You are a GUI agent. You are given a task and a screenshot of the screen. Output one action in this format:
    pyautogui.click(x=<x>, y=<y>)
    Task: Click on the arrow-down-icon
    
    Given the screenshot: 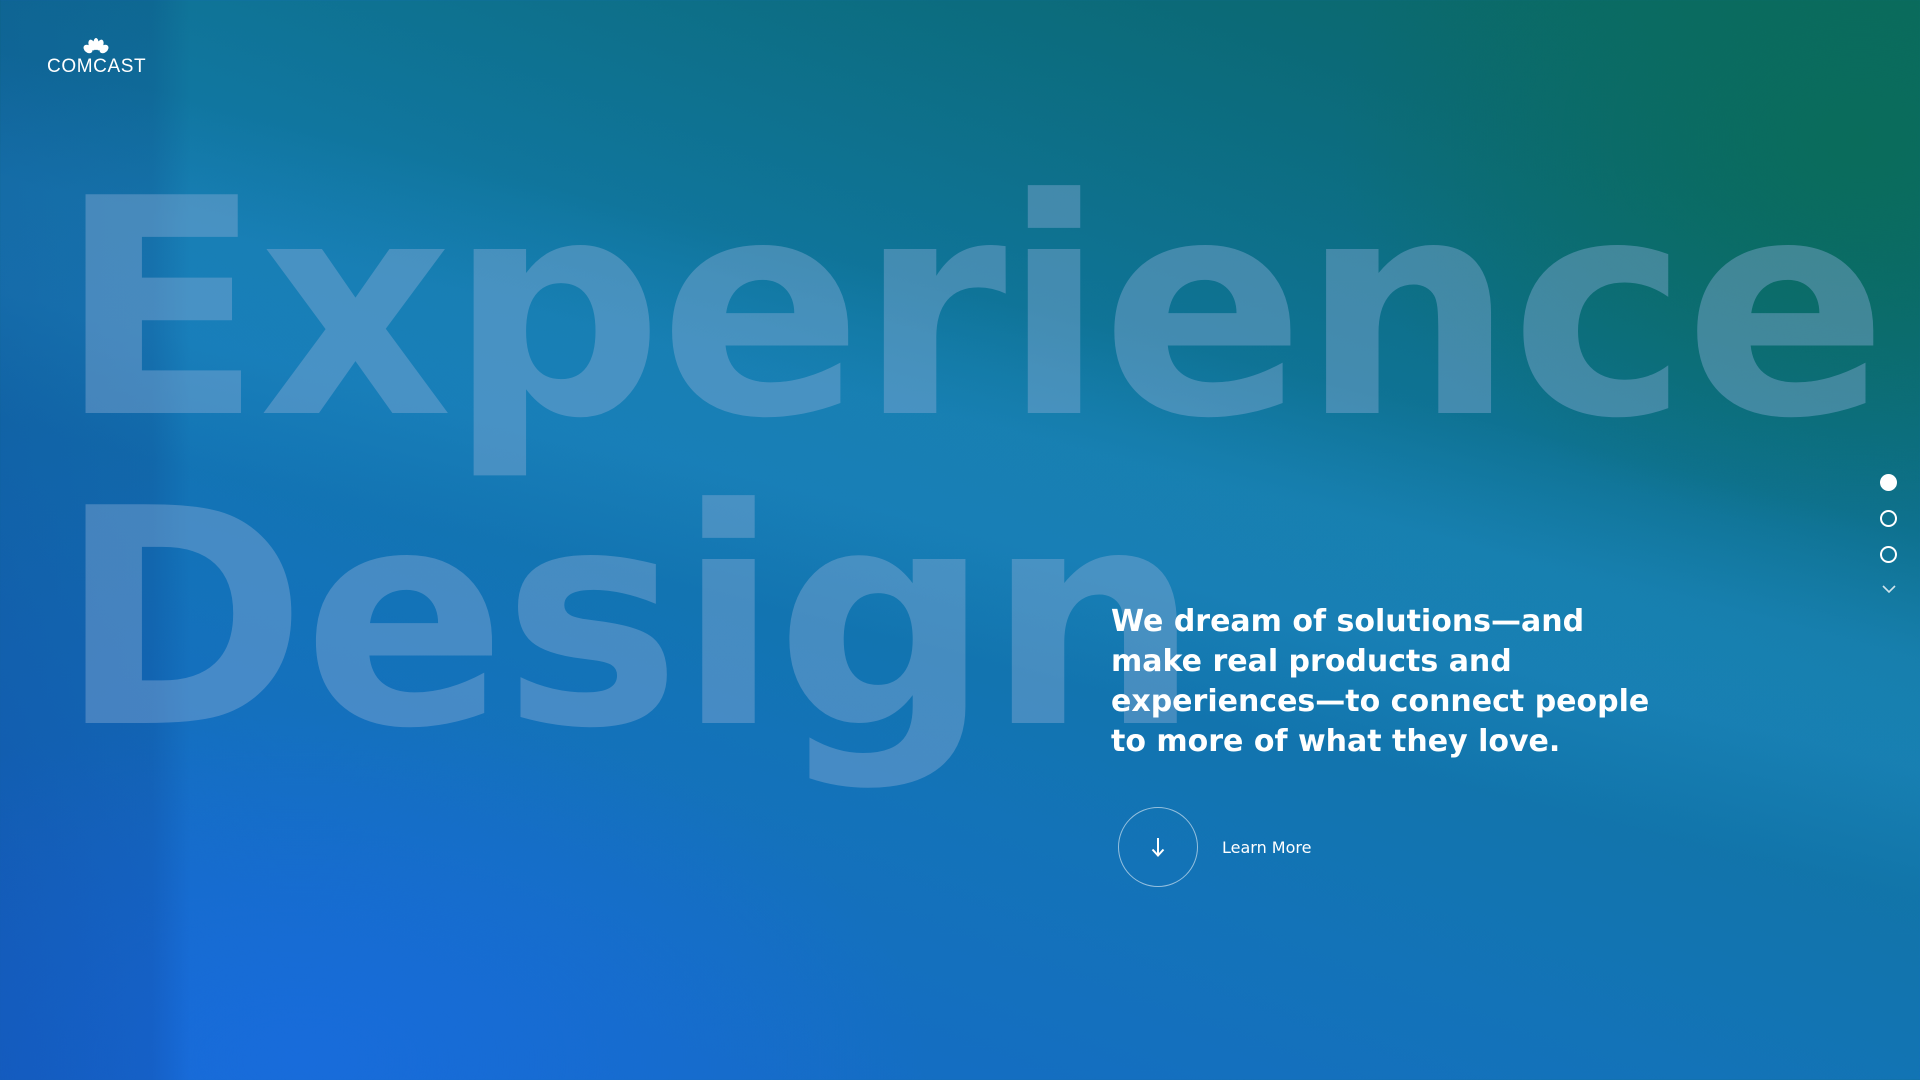 What is the action you would take?
    pyautogui.click(x=1158, y=847)
    